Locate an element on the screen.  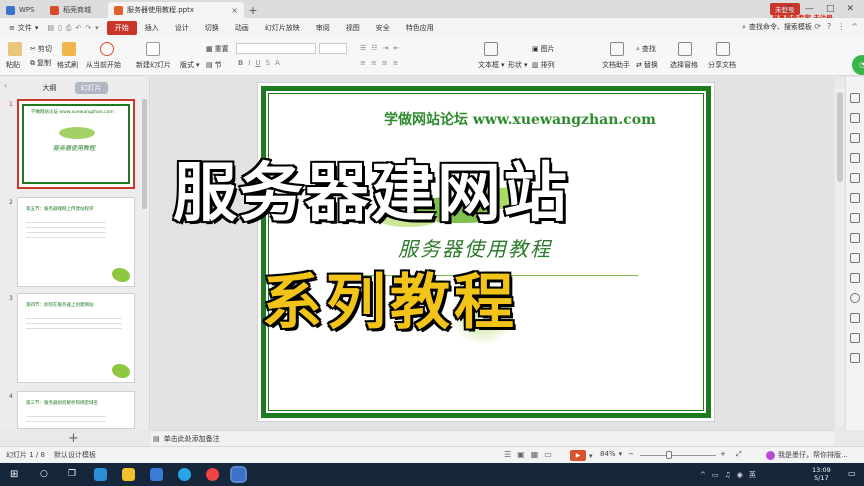
chrome-icon is located at coordinates (212, 474).